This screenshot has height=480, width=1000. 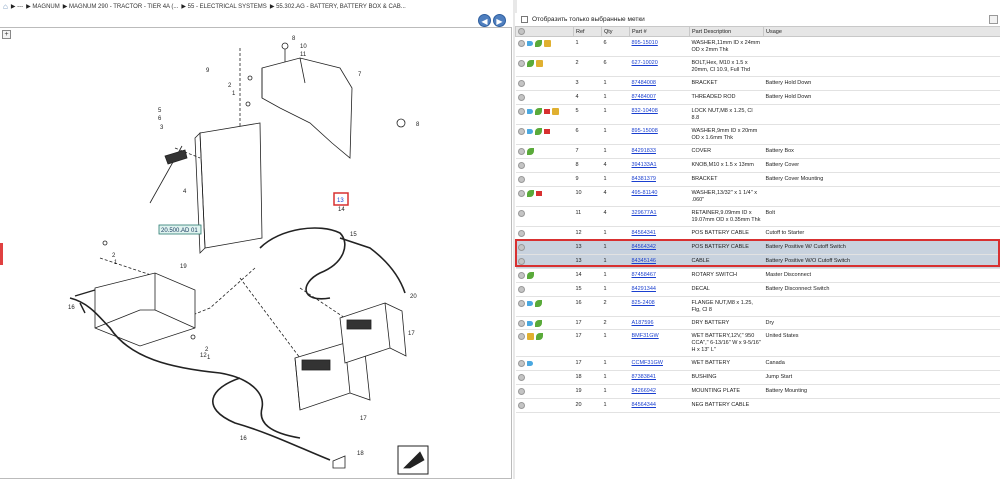 I want to click on part-number-link: 84564341, so click(x=644, y=233).